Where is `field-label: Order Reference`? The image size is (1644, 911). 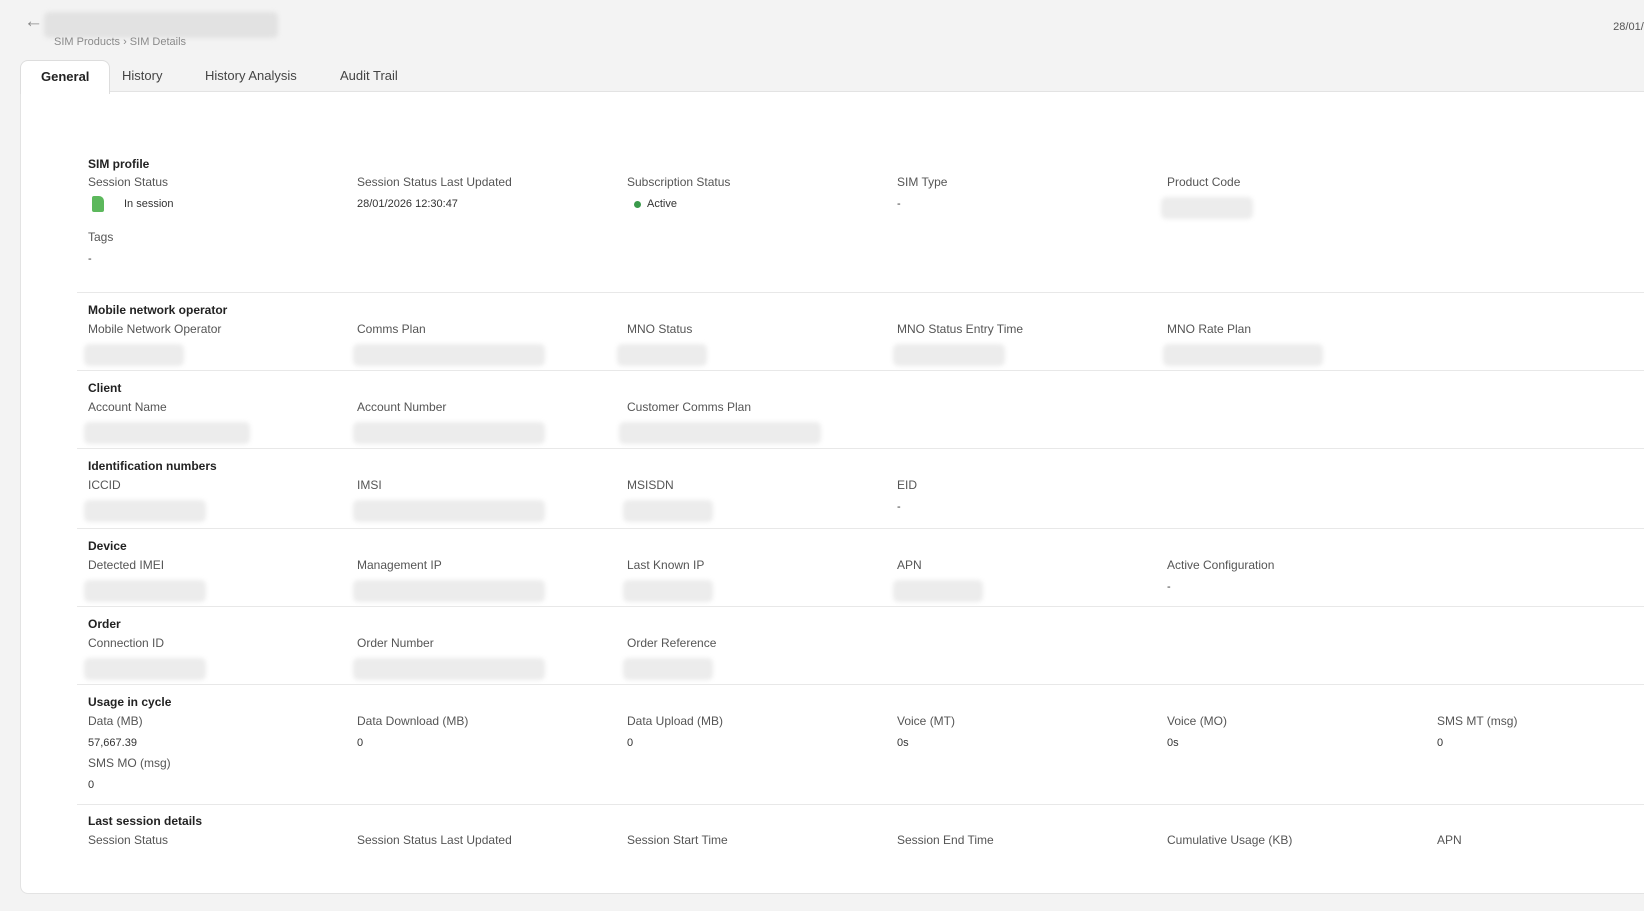 field-label: Order Reference is located at coordinates (672, 643).